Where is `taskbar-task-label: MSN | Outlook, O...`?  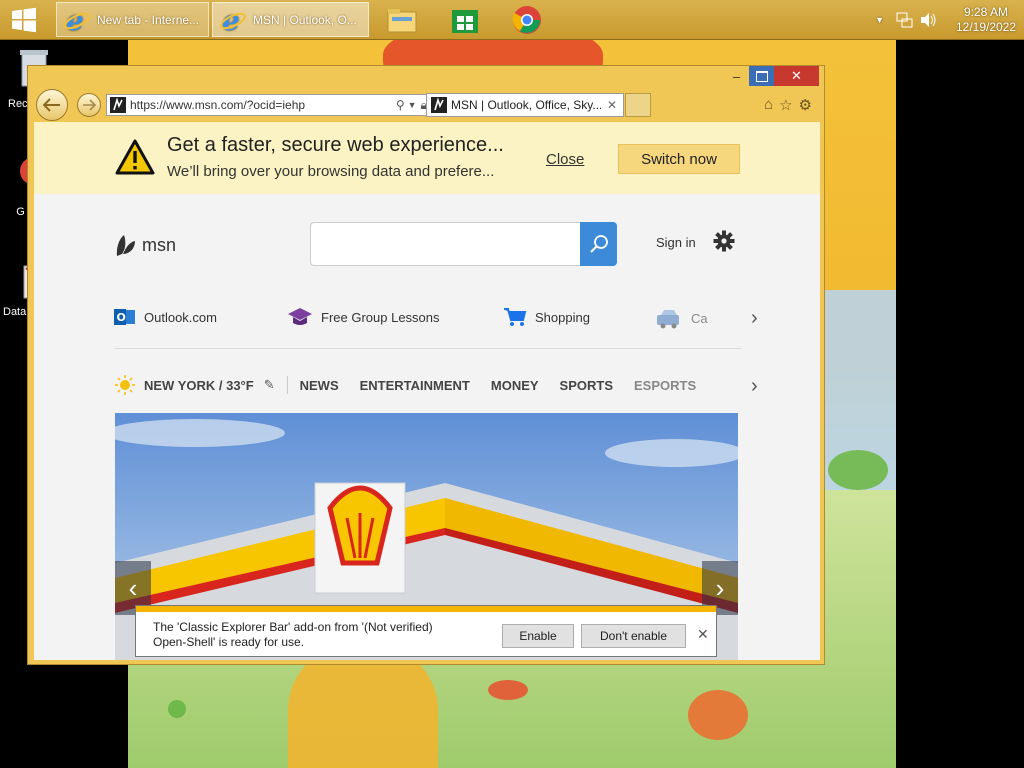 taskbar-task-label: MSN | Outlook, O... is located at coordinates (305, 19).